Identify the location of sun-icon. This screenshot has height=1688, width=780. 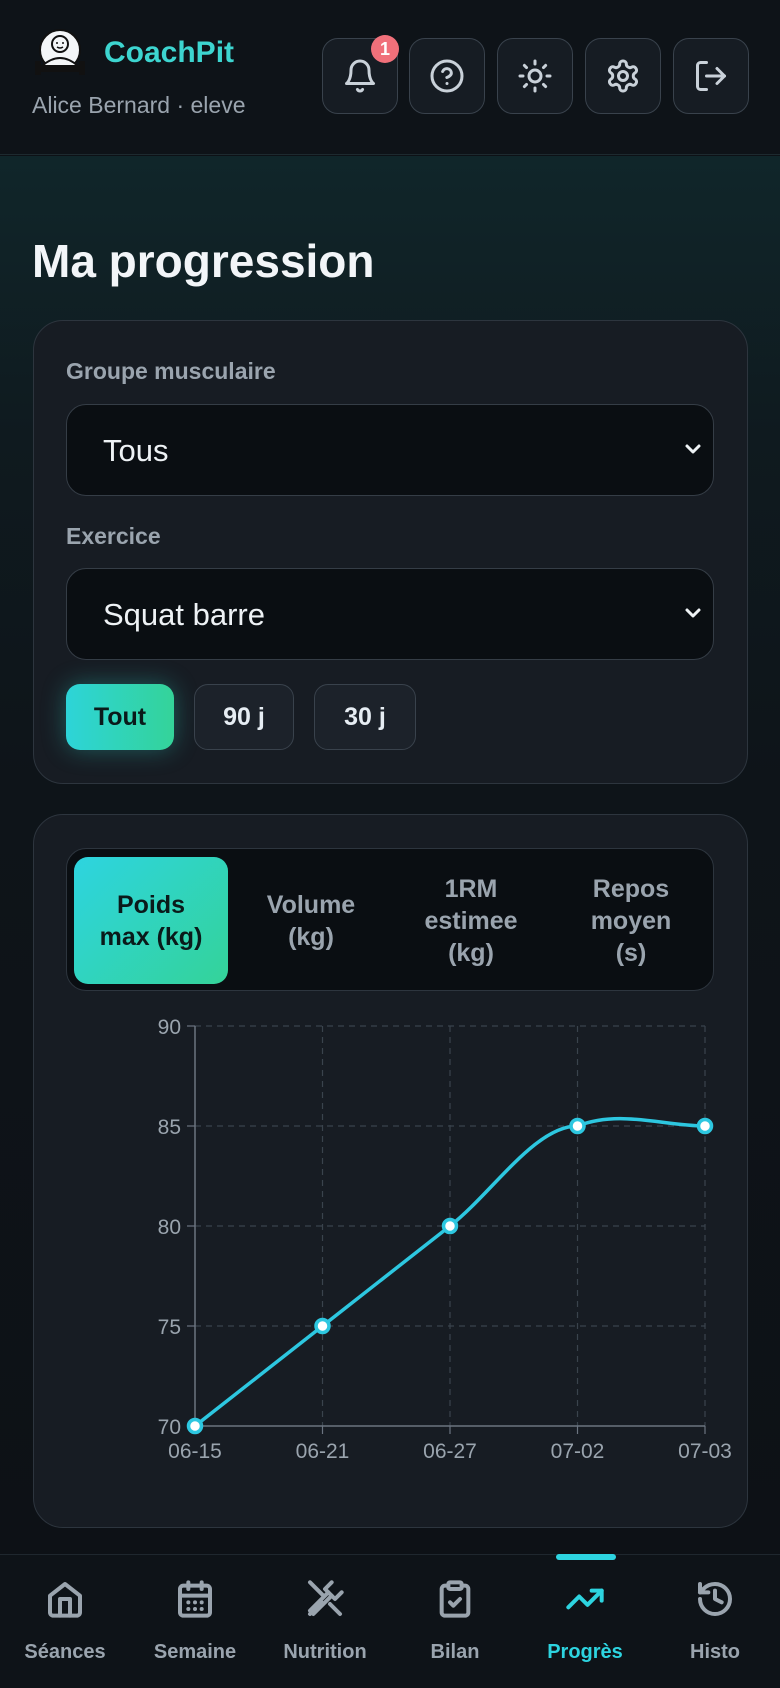
(535, 76).